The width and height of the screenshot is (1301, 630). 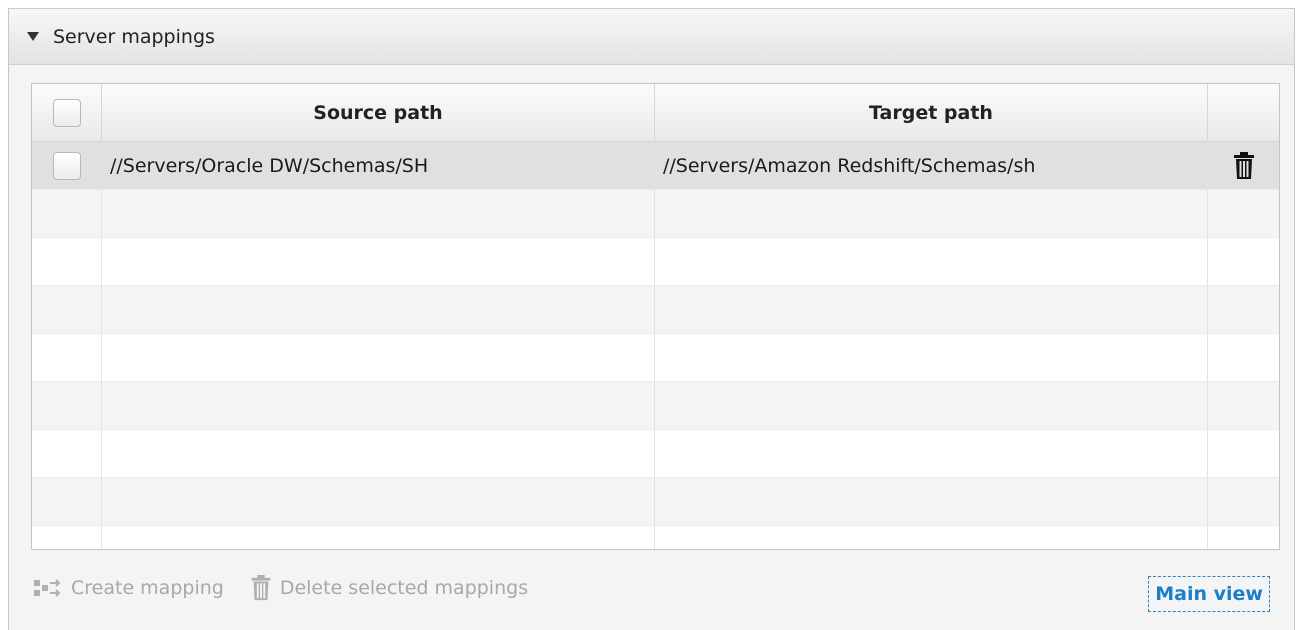 What do you see at coordinates (147, 588) in the screenshot?
I see `create-mapping-label: Create mapping` at bounding box center [147, 588].